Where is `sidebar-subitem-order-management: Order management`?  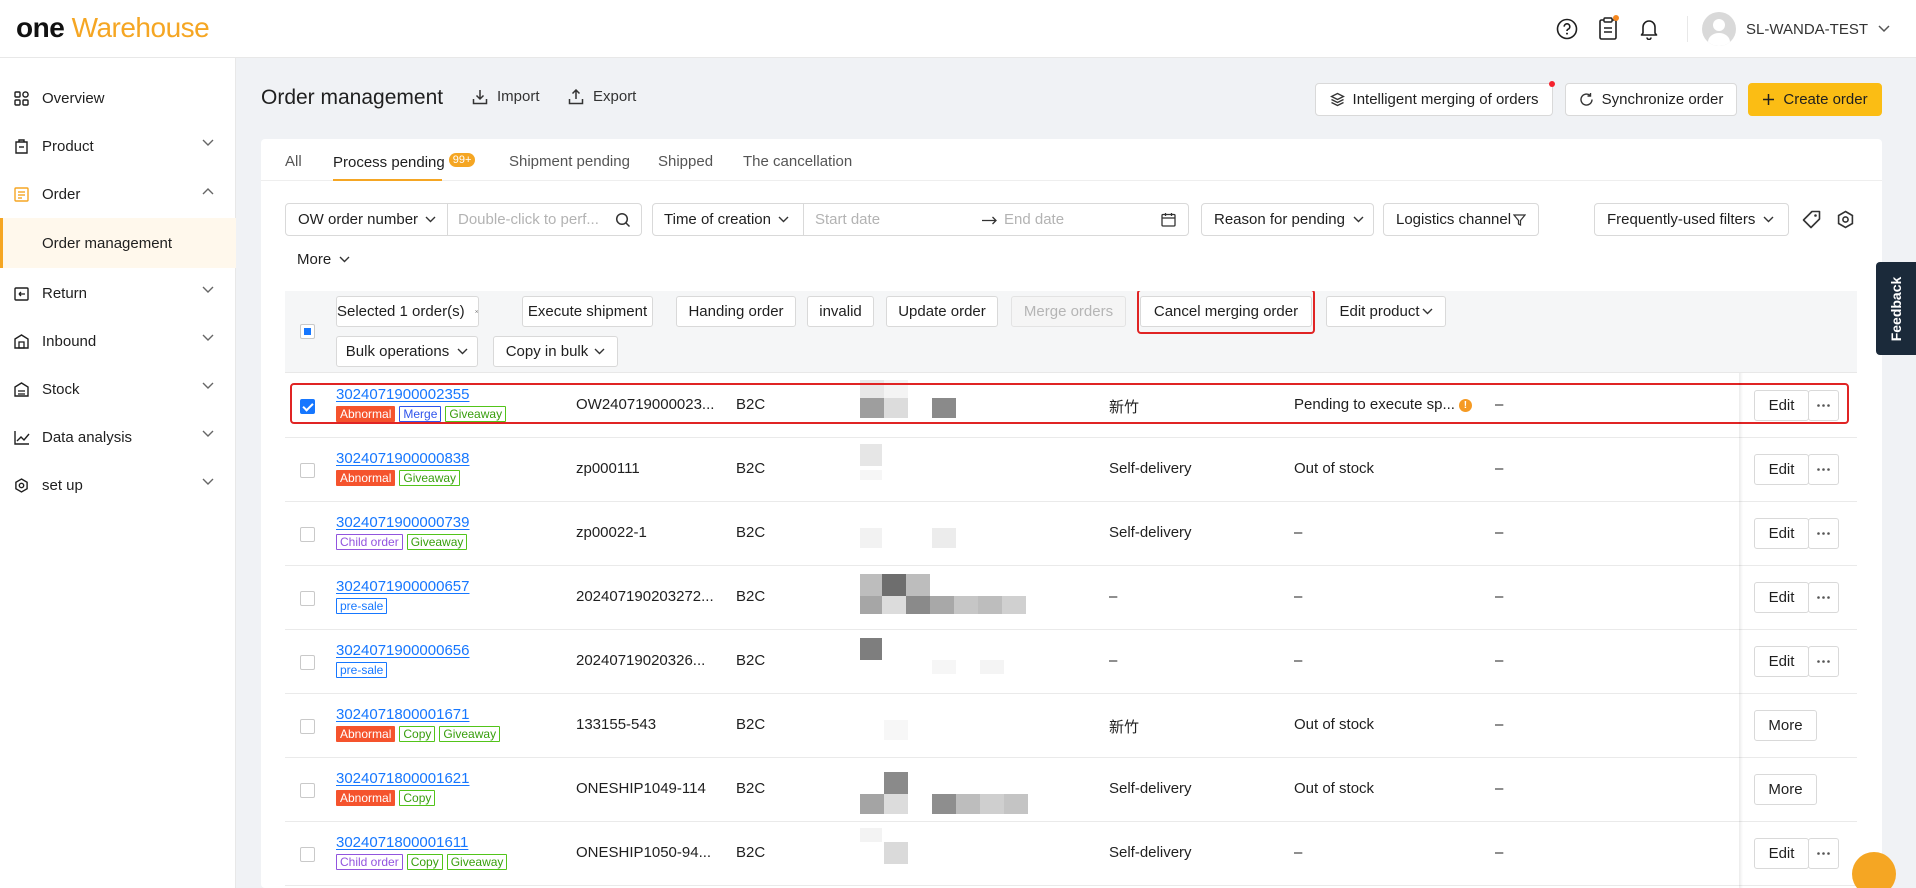
sidebar-subitem-order-management: Order management is located at coordinates (118, 243).